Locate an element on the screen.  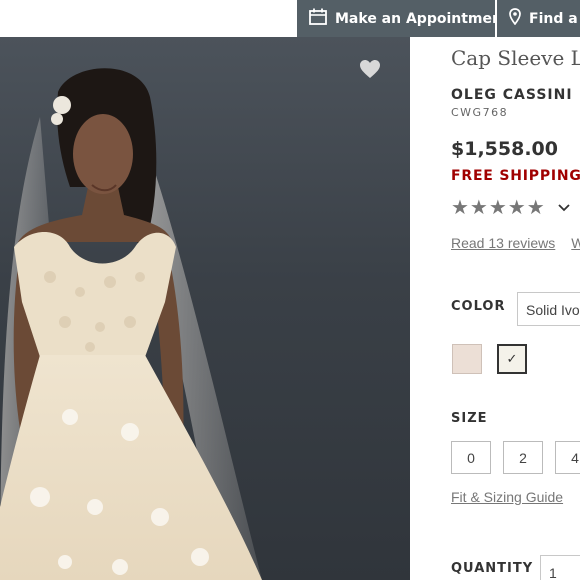
rating-stars: ★★★★★ is located at coordinates (510, 207).